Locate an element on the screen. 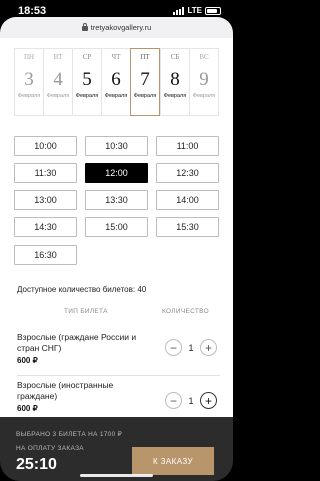 Image resolution: width=320 pixels, height=481 pixels. day-wed: СР 5 Февраля is located at coordinates (86, 82).